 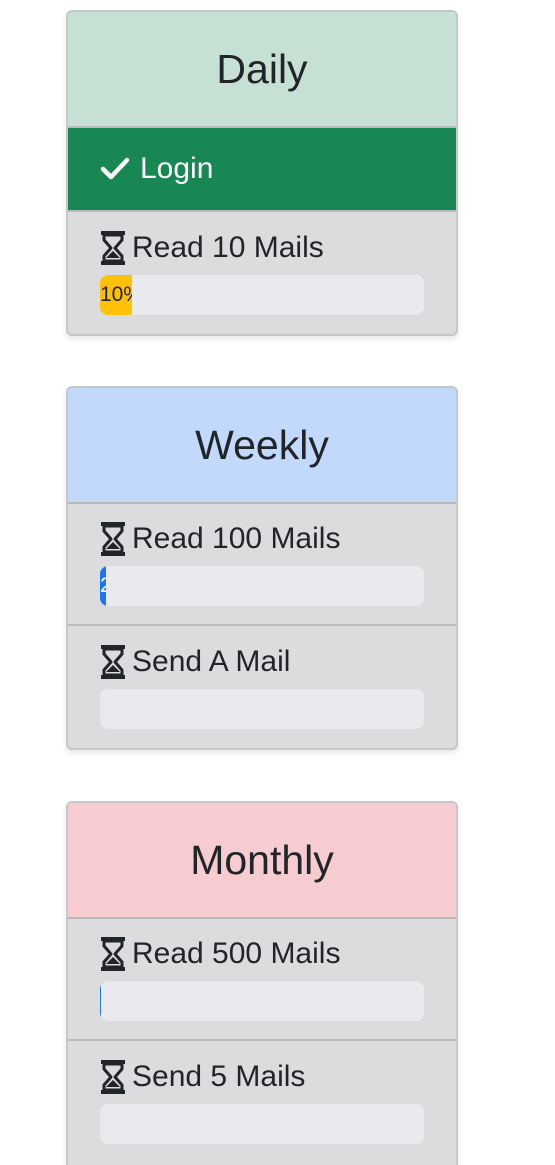 I want to click on quest-label: Read 10 Mails, so click(x=228, y=247).